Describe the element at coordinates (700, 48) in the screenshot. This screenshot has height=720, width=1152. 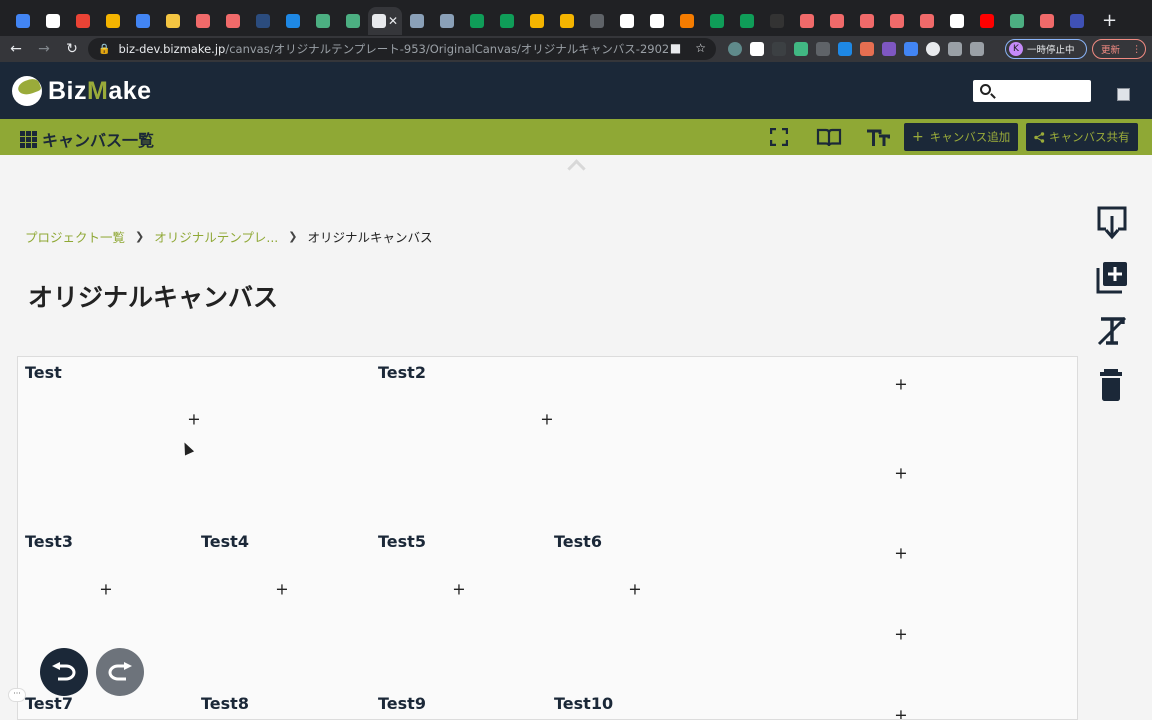
I see `bookmark-star-icon: ☆` at that location.